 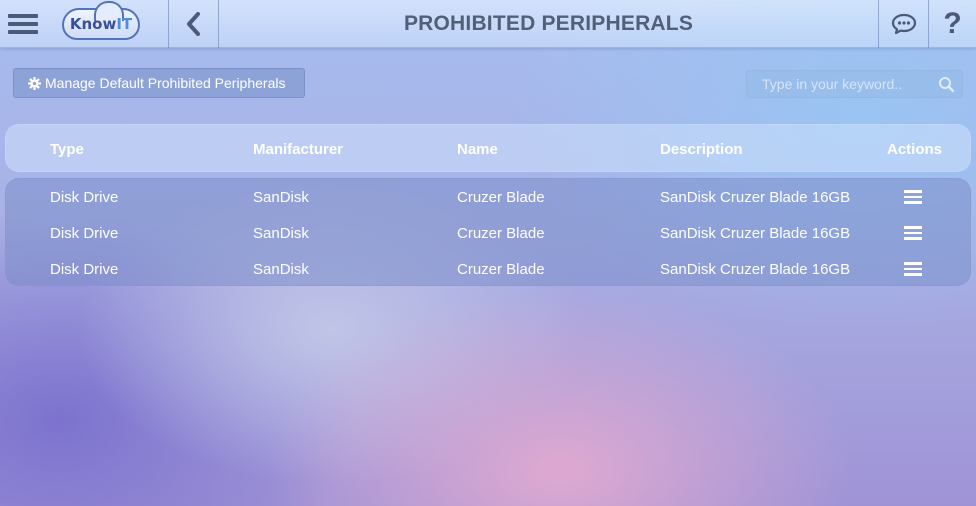 I want to click on question-icon: ?, so click(x=952, y=23).